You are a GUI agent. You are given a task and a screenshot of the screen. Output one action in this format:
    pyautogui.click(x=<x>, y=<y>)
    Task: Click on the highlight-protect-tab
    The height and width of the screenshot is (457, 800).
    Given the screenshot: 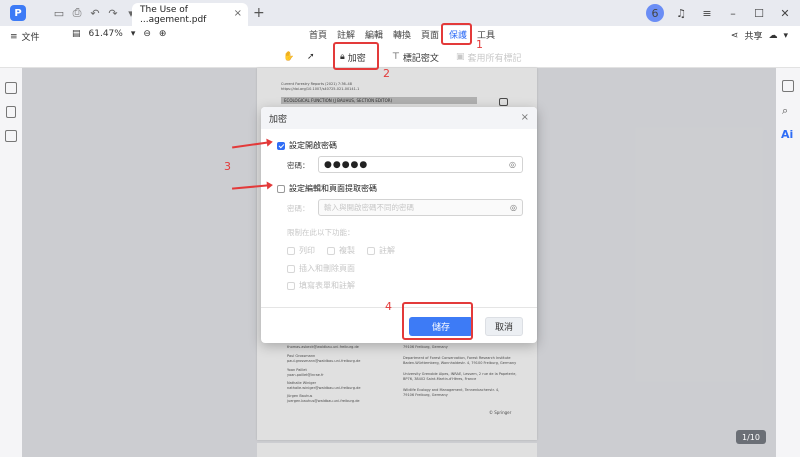 What is the action you would take?
    pyautogui.click(x=456, y=34)
    